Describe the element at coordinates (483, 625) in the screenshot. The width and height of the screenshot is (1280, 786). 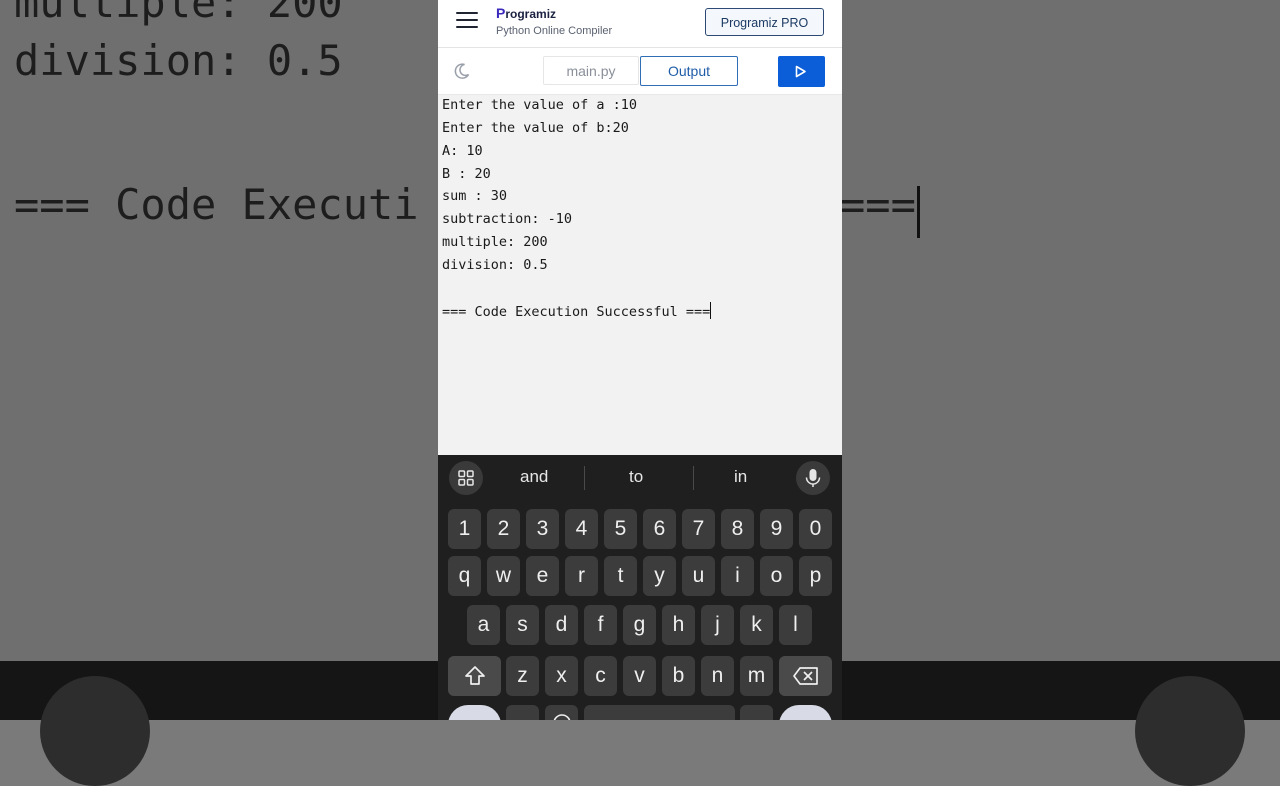
I see `key-a: a` at that location.